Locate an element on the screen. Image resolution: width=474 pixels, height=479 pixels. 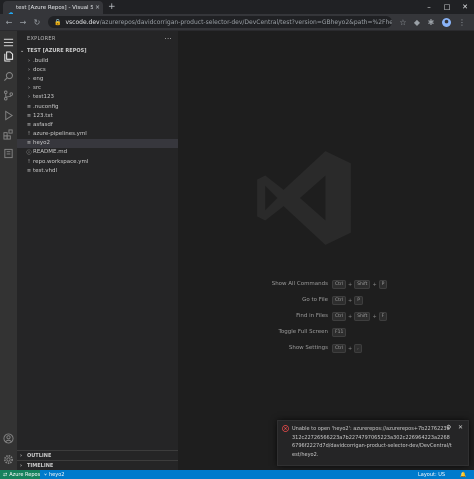
back-arrow-icon: ← is located at coordinates (9, 22).